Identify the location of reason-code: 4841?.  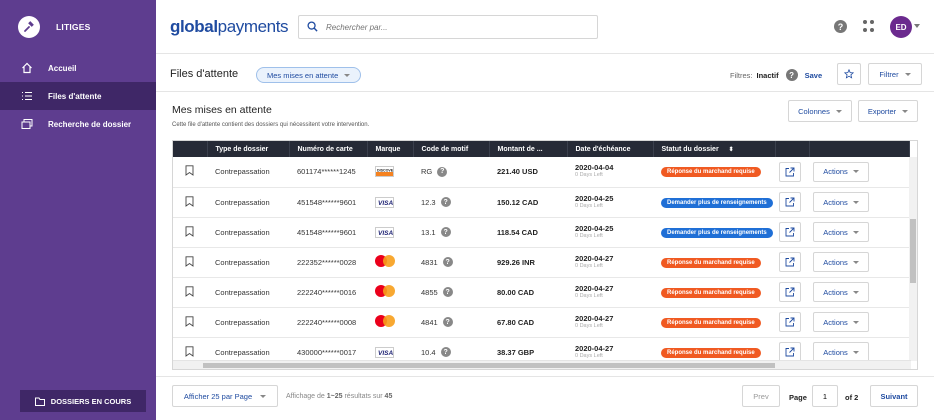
(451, 322).